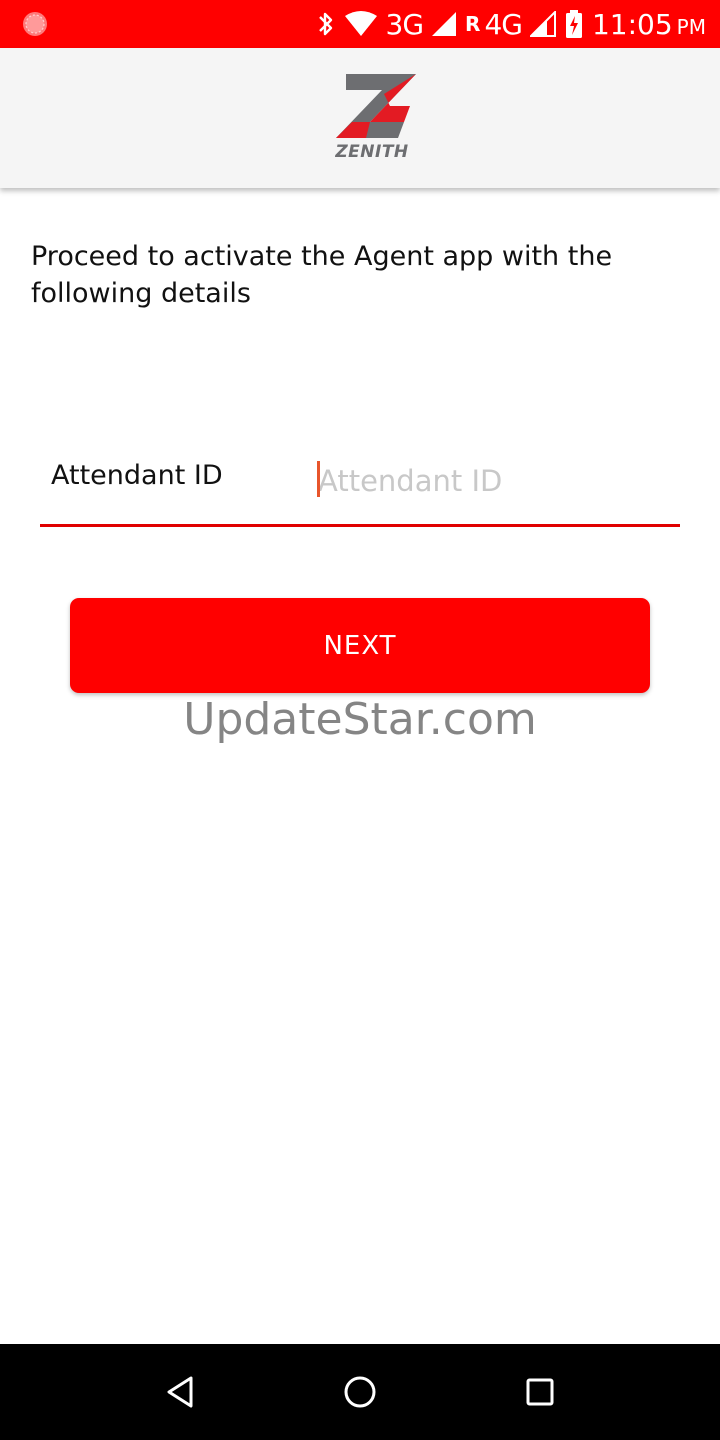 The image size is (720, 1440). I want to click on zenith-logo: ZENITH, so click(377, 118).